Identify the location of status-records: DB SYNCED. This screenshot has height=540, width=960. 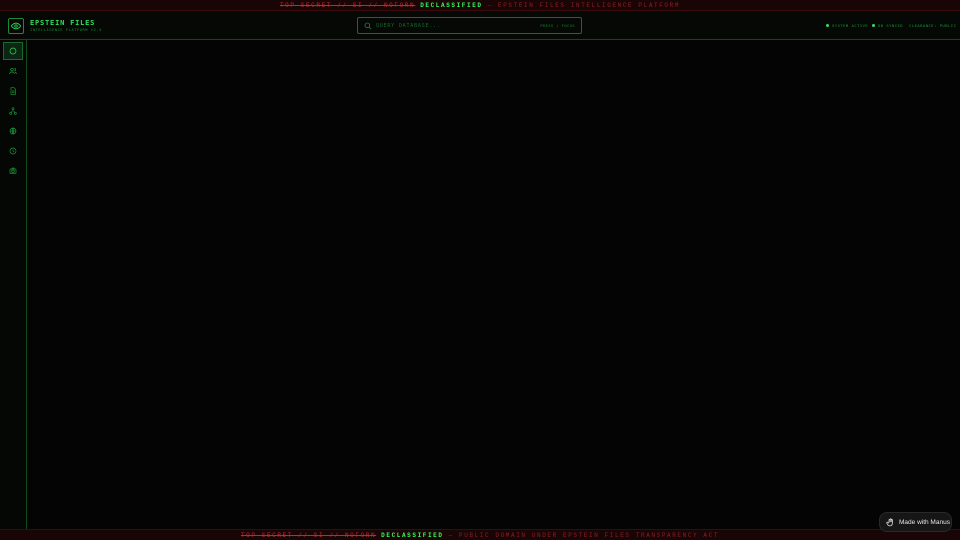
(887, 25).